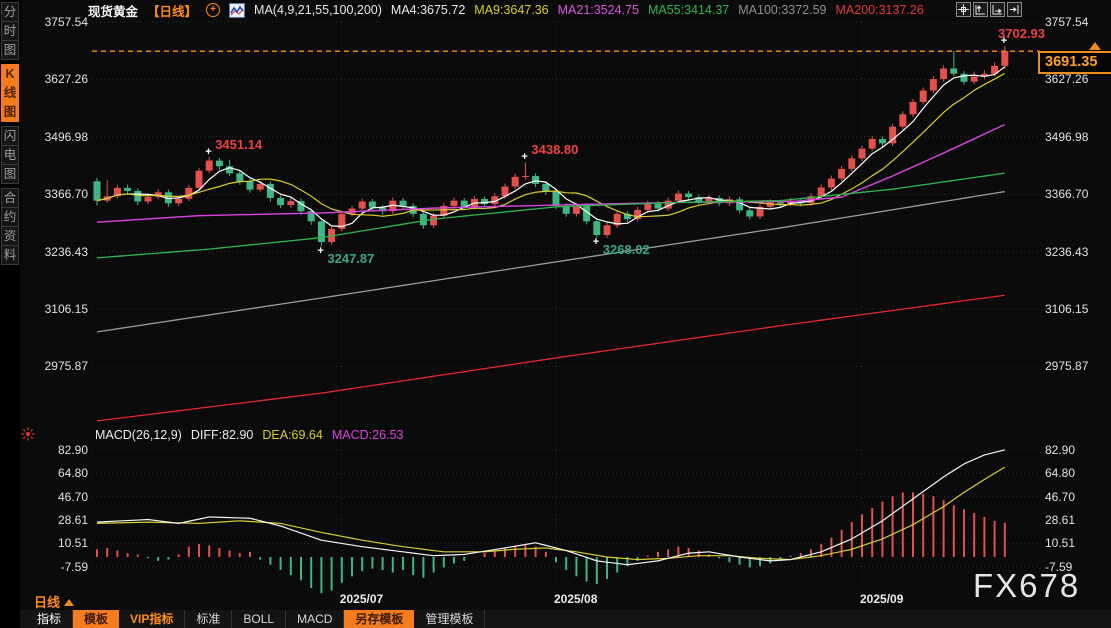 This screenshot has height=628, width=1111. Describe the element at coordinates (222, 435) in the screenshot. I see `macd-diff-value: DIFF:82.90` at that location.